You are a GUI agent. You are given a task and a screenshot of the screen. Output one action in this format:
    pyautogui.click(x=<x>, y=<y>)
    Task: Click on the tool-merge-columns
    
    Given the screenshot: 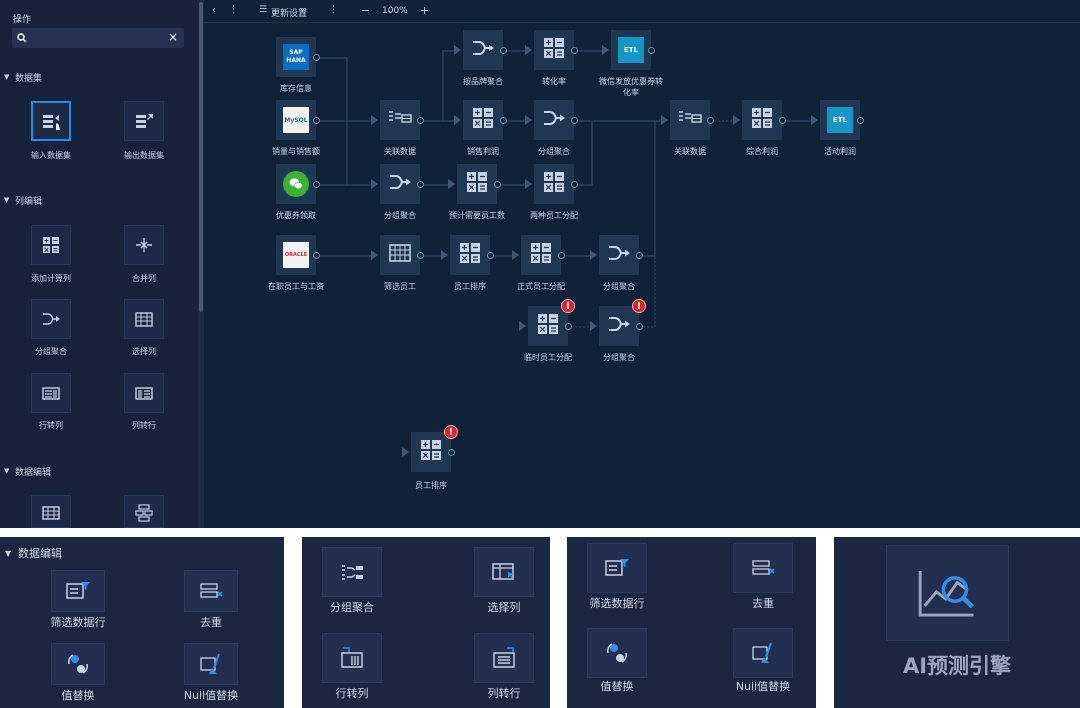 What is the action you would take?
    pyautogui.click(x=144, y=245)
    